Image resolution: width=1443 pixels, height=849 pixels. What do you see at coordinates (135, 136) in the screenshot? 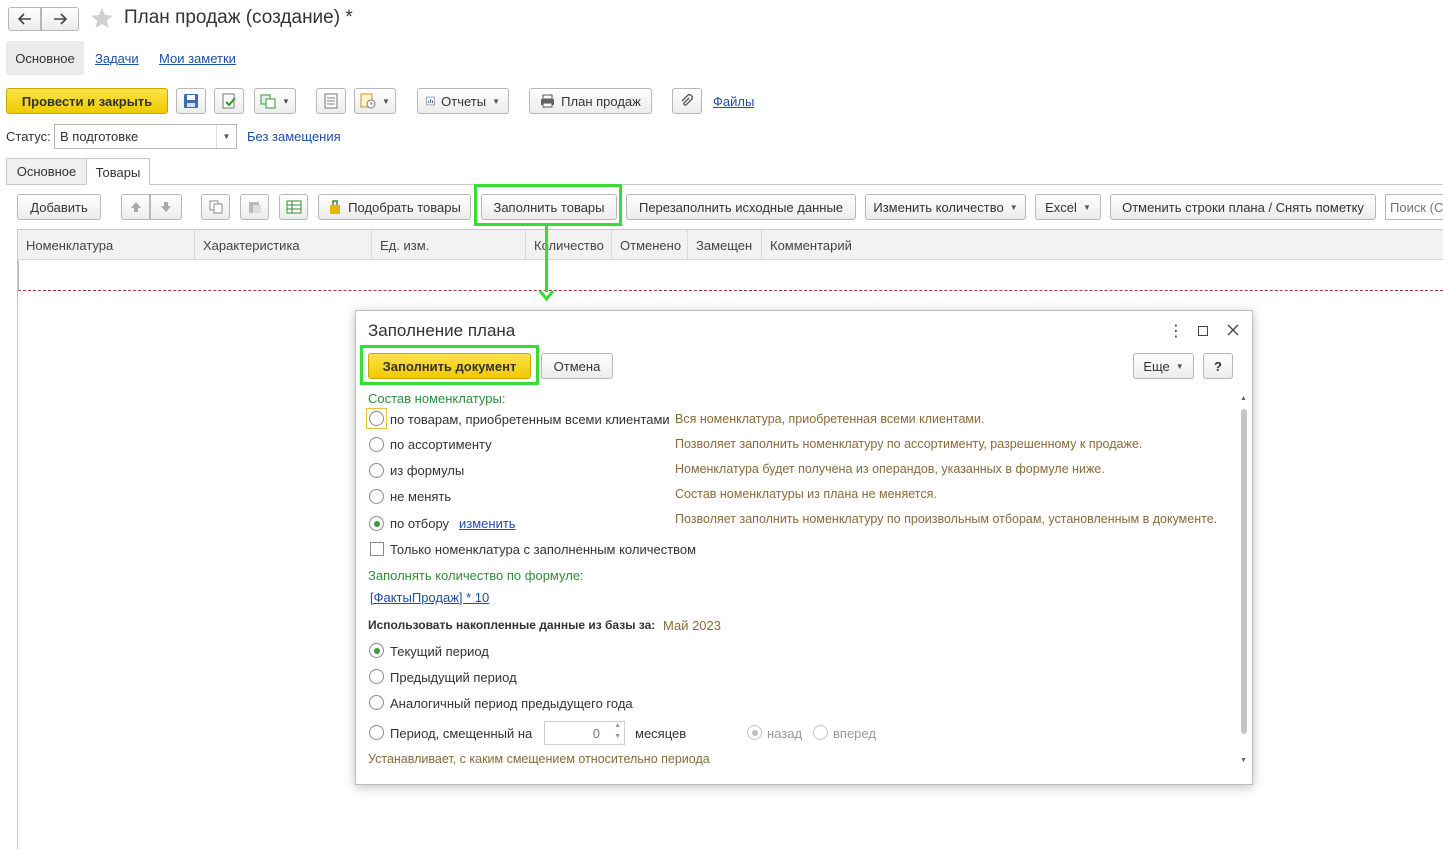
I see `status-value: В подготовке` at bounding box center [135, 136].